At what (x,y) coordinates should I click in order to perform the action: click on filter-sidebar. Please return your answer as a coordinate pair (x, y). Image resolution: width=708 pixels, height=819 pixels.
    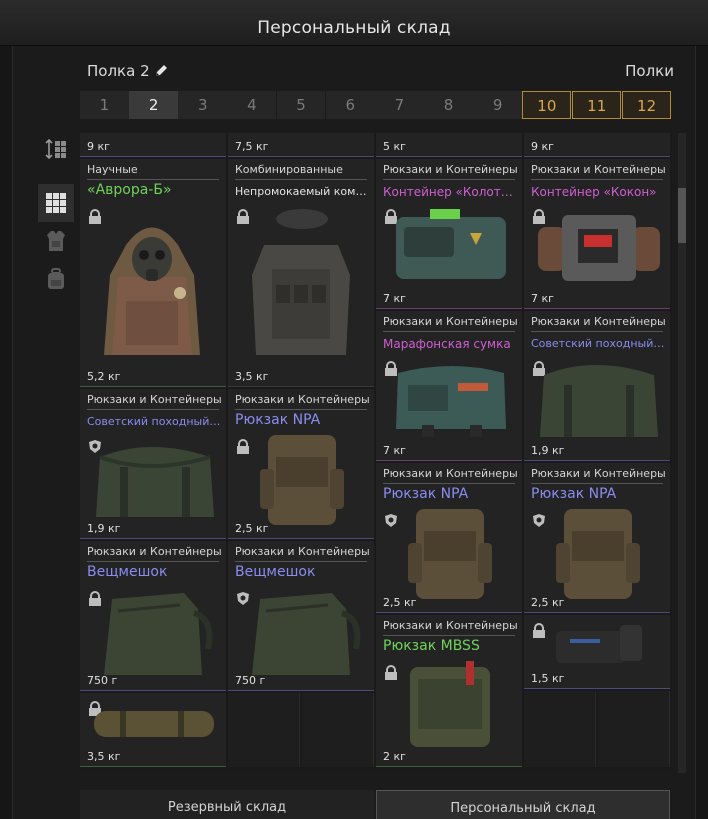
    Looking at the image, I should click on (56, 214).